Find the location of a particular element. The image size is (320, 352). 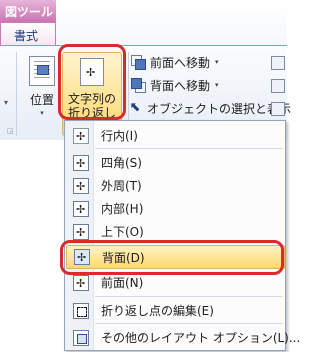

menu-item-inline: ✢ 行内(I) is located at coordinates (175, 135).